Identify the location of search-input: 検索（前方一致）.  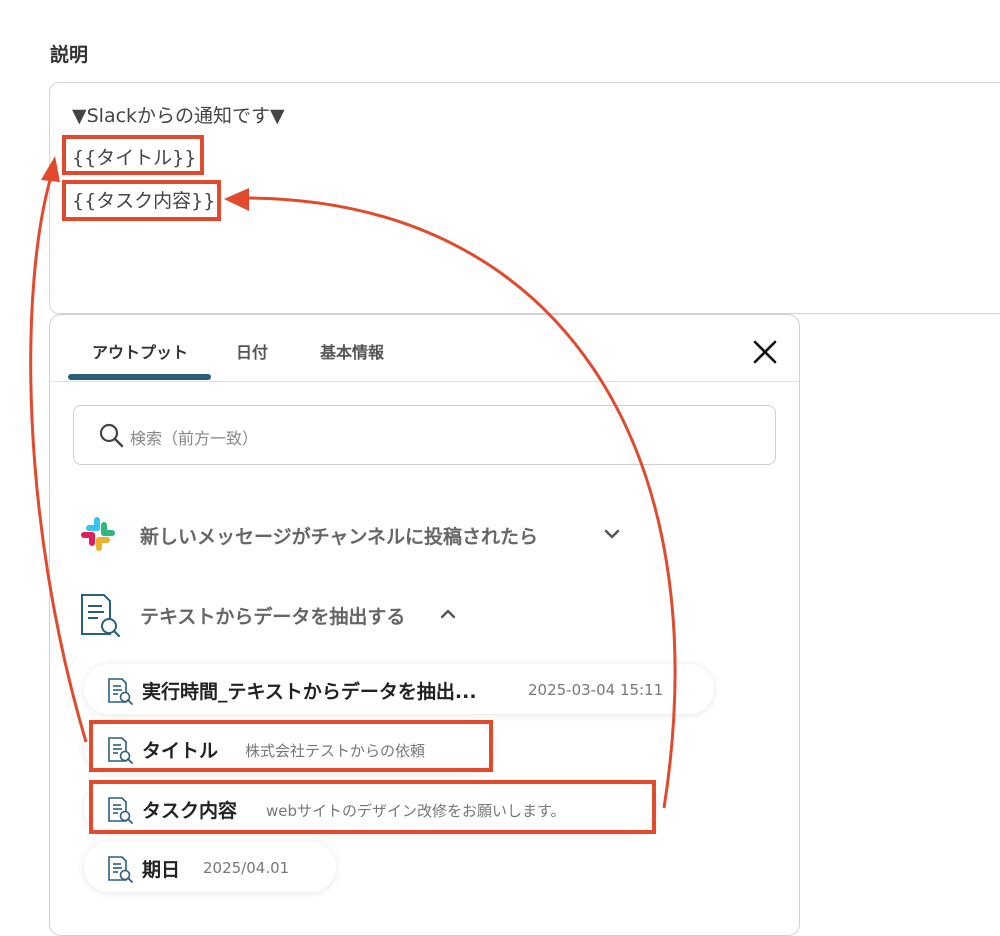
(424, 435).